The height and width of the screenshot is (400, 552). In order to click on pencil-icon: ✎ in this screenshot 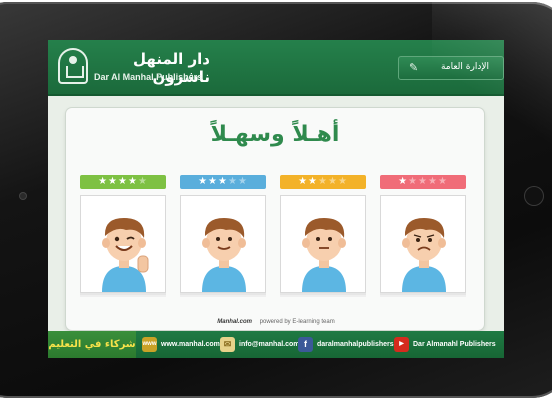, I will do `click(414, 67)`.